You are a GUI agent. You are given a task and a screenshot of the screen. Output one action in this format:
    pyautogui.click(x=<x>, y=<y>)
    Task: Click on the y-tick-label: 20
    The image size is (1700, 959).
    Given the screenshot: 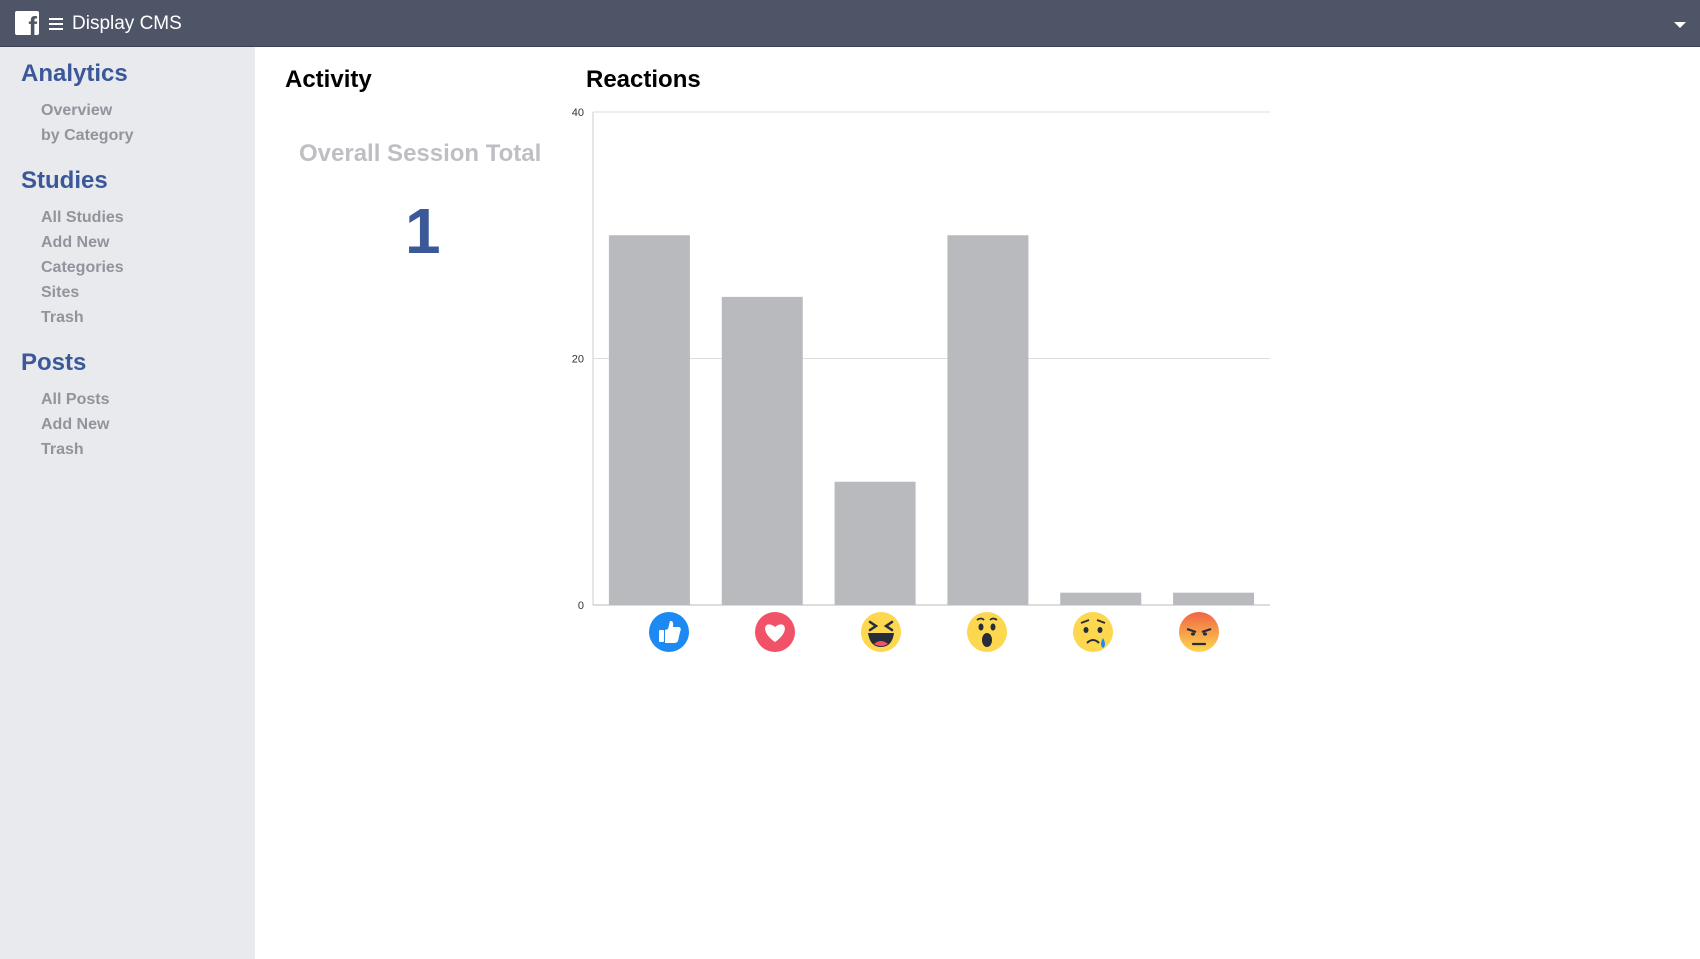 What is the action you would take?
    pyautogui.click(x=578, y=360)
    